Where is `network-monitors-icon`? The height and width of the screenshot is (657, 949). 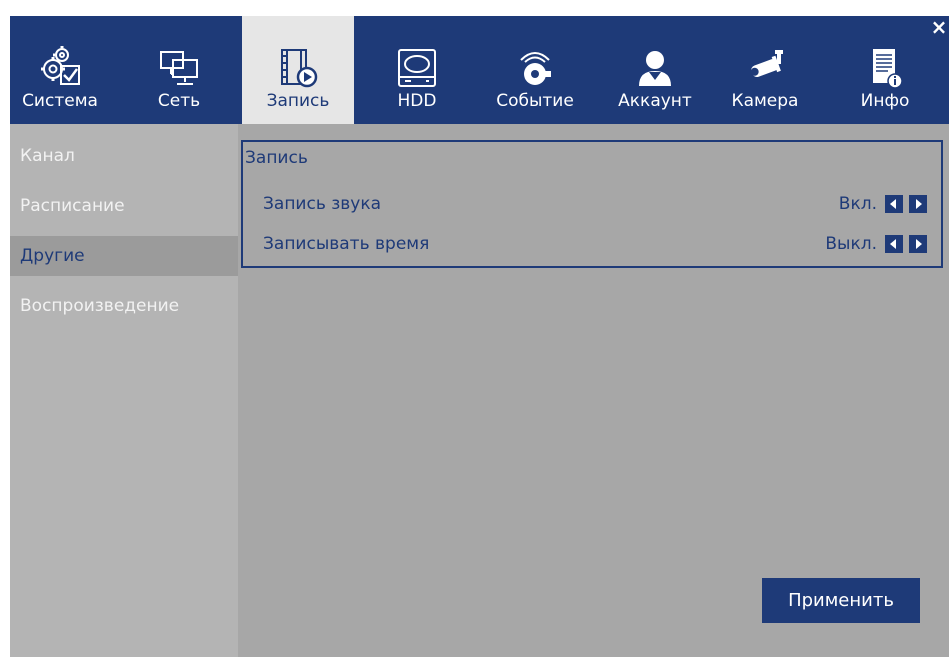
network-monitors-icon is located at coordinates (179, 68).